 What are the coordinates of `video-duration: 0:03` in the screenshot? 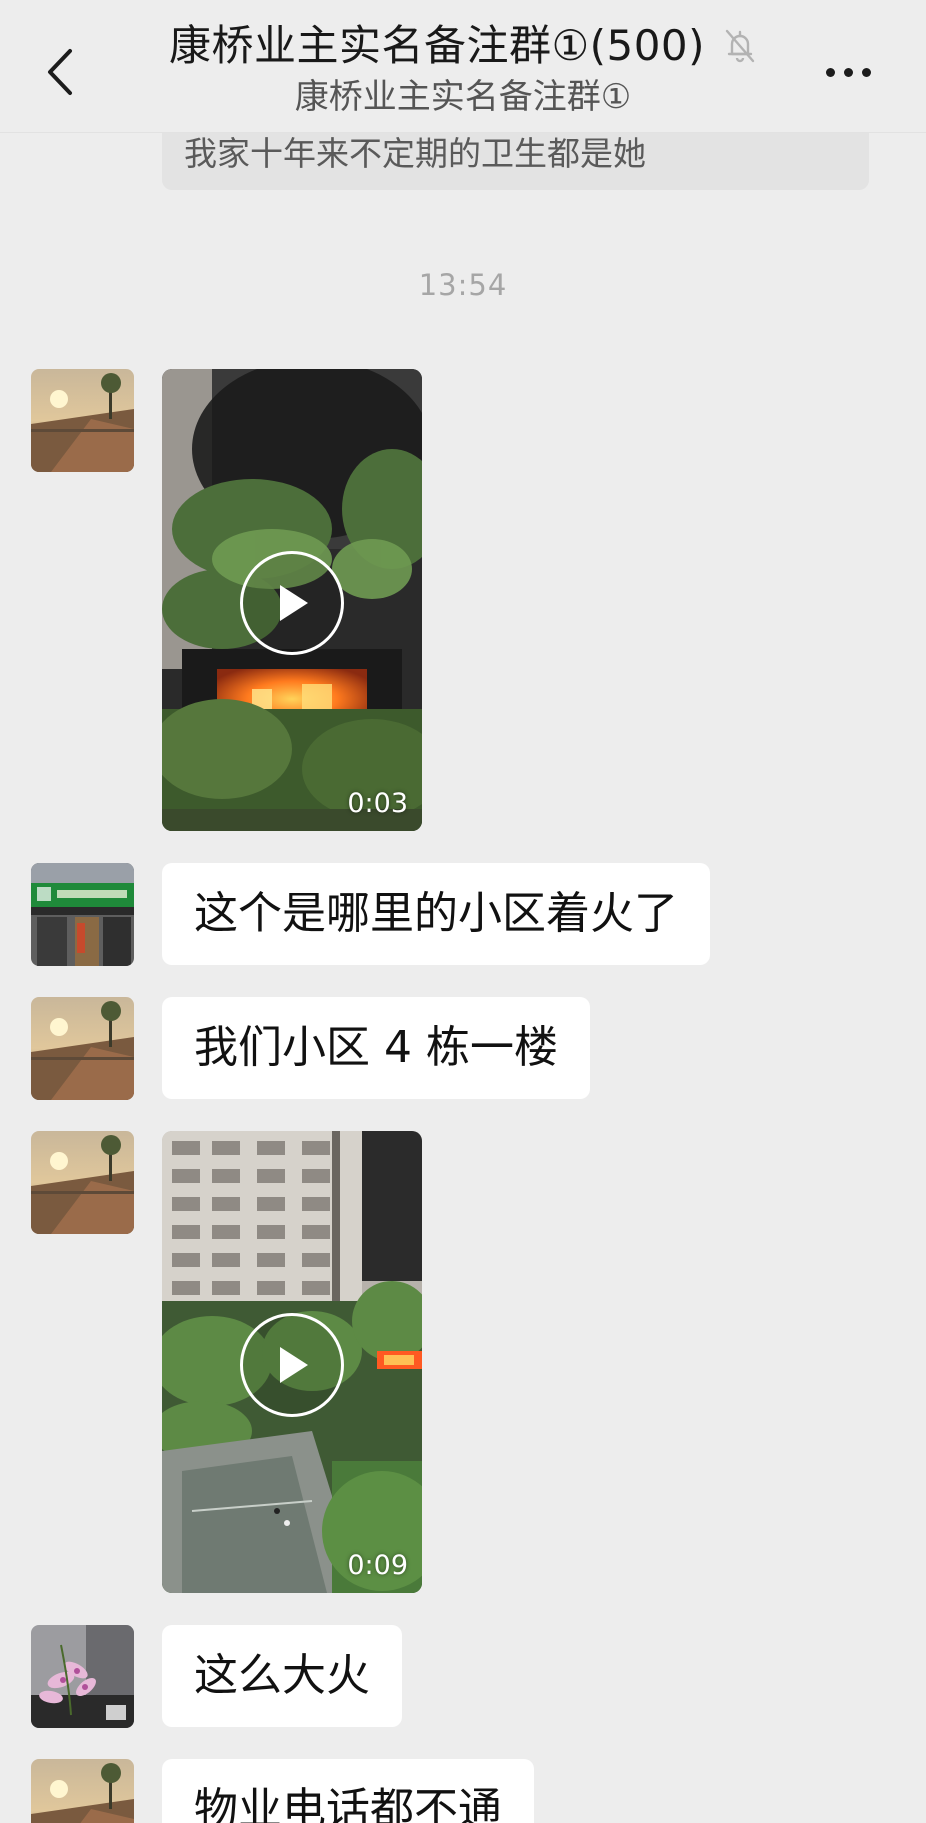 It's located at (377, 803).